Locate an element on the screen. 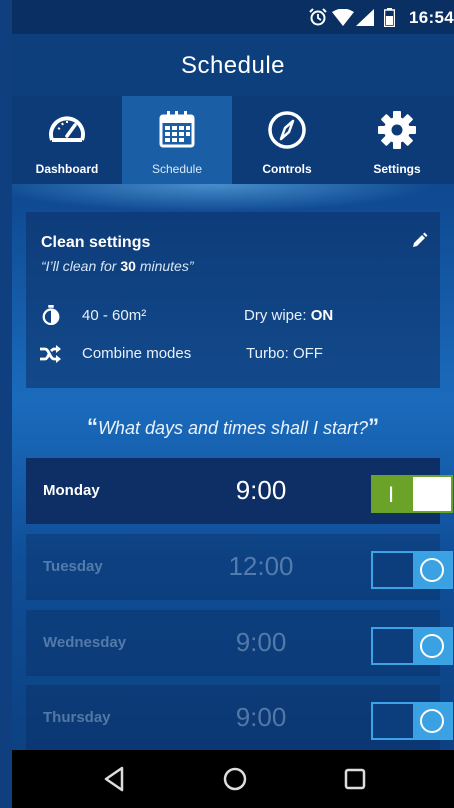  back-icon is located at coordinates (115, 779).